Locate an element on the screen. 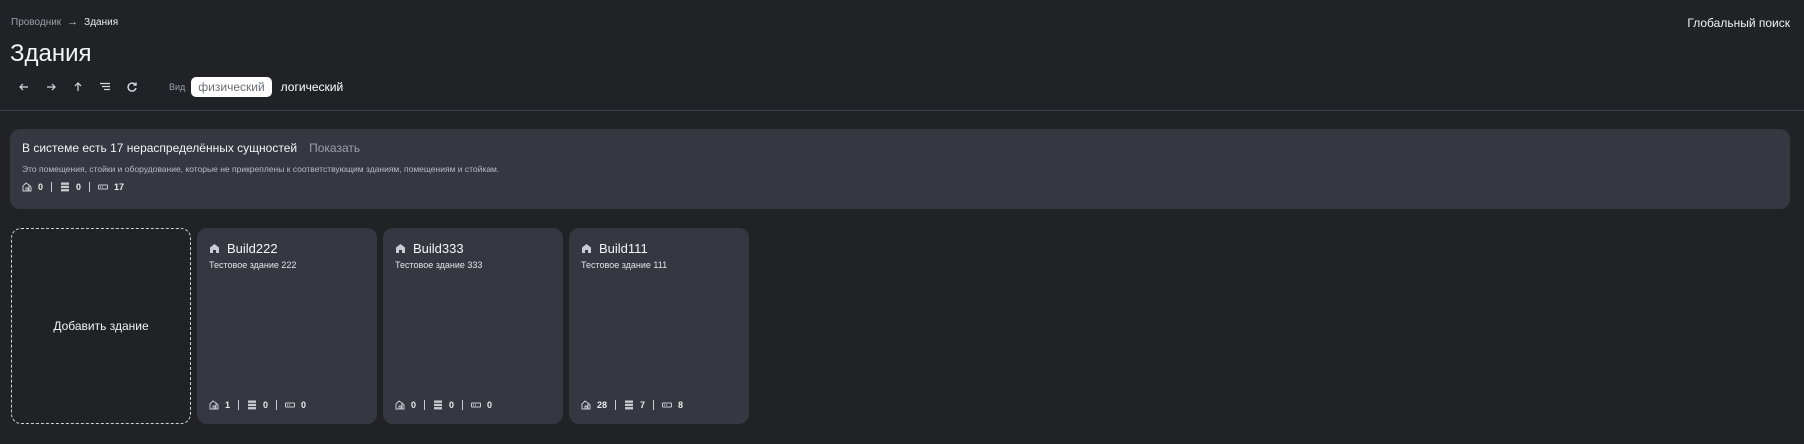 This screenshot has width=1804, height=444. view-option-physical: физический is located at coordinates (231, 87).